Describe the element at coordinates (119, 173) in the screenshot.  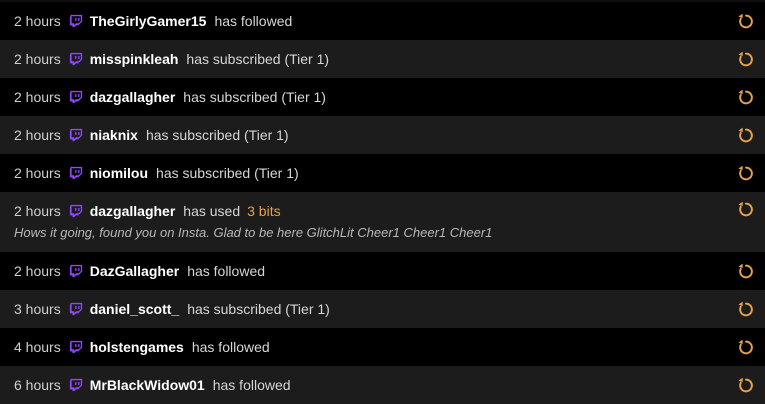
I see `event-username: niomilou` at that location.